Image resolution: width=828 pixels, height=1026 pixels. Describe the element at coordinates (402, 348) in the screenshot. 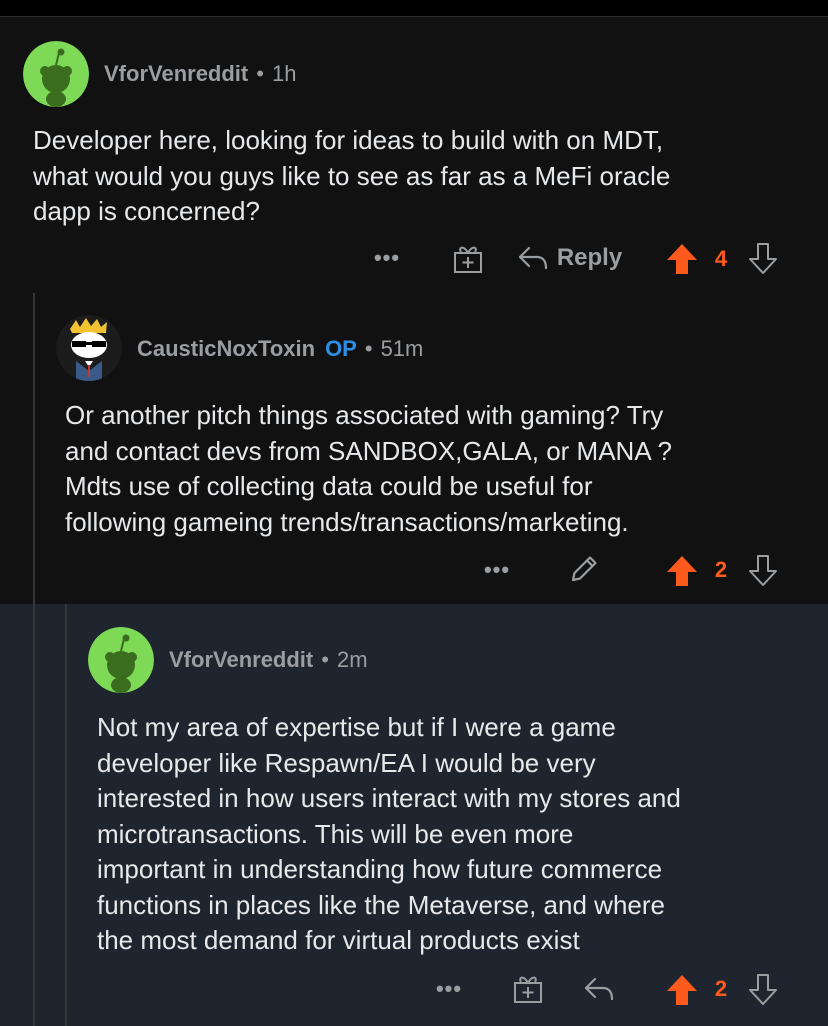

I see `timestamp: 51m` at that location.